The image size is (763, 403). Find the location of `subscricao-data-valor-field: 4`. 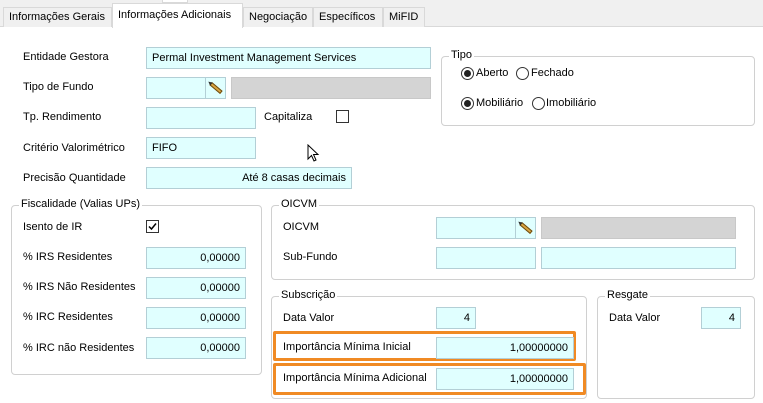

subscricao-data-valor-field: 4 is located at coordinates (456, 318).